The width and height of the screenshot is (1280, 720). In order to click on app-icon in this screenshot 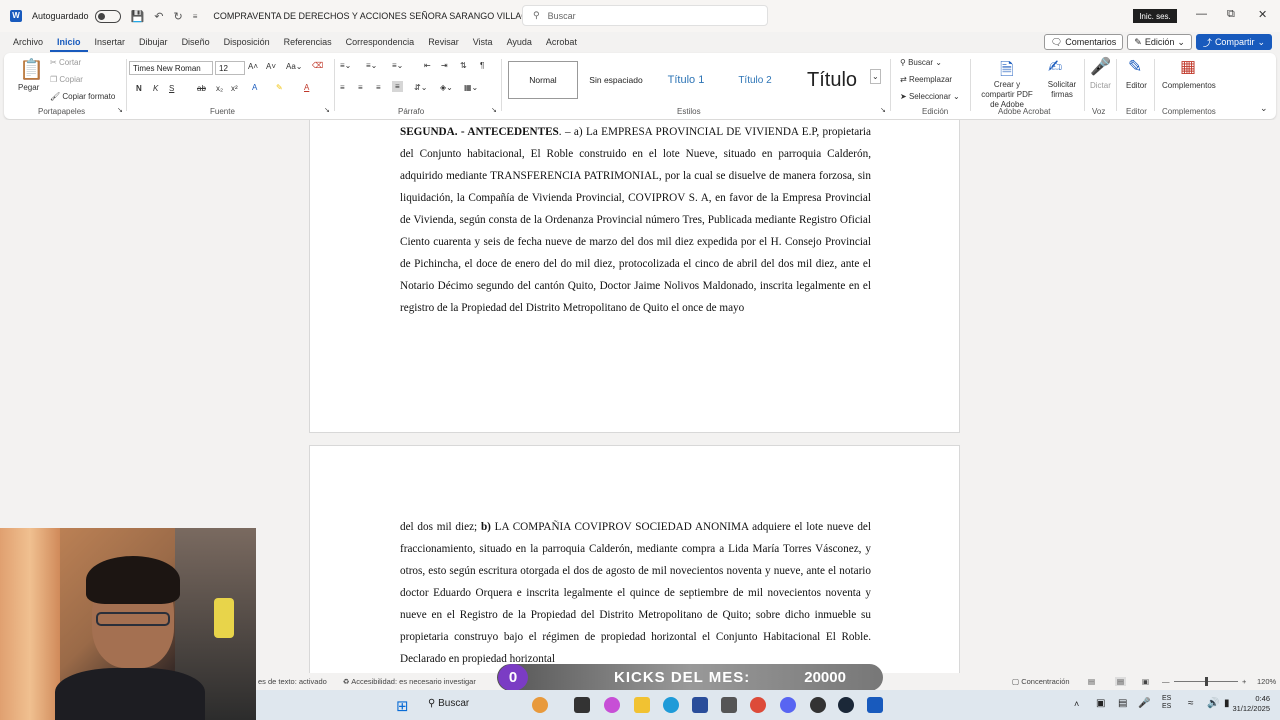, I will do `click(729, 705)`.